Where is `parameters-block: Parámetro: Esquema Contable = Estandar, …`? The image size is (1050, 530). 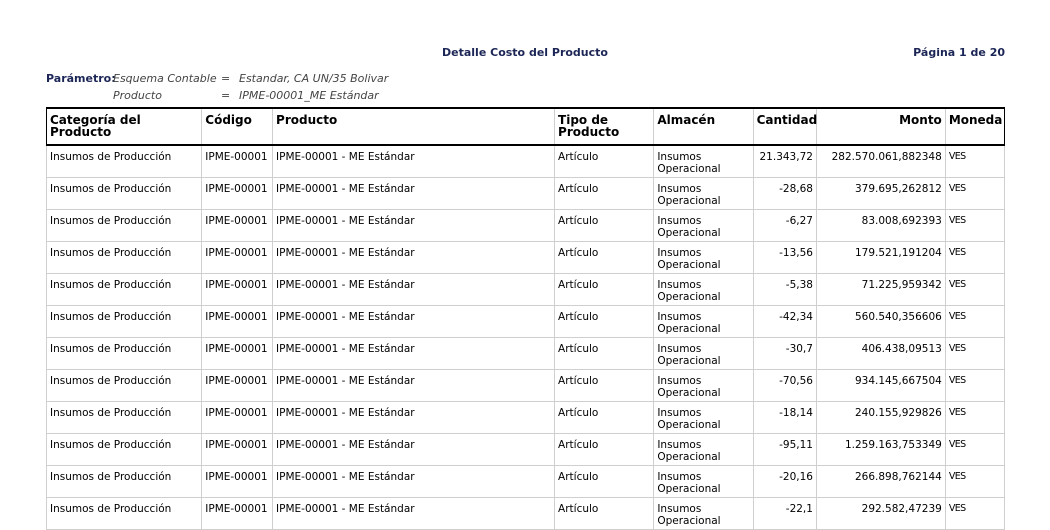
parameters-block: Parámetro: Esquema Contable = Estandar, … is located at coordinates (217, 87).